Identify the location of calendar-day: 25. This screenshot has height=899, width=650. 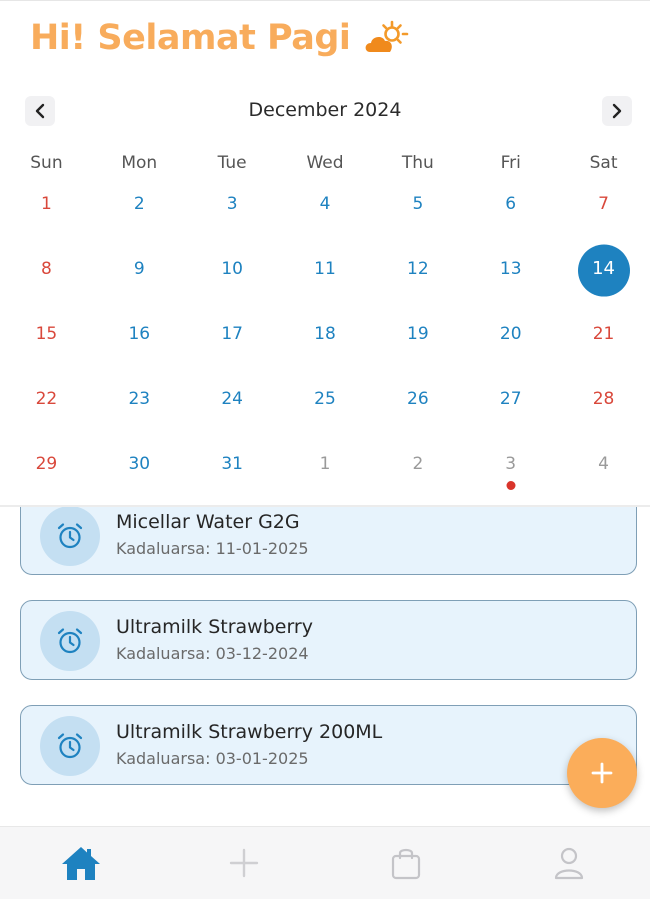
(325, 398).